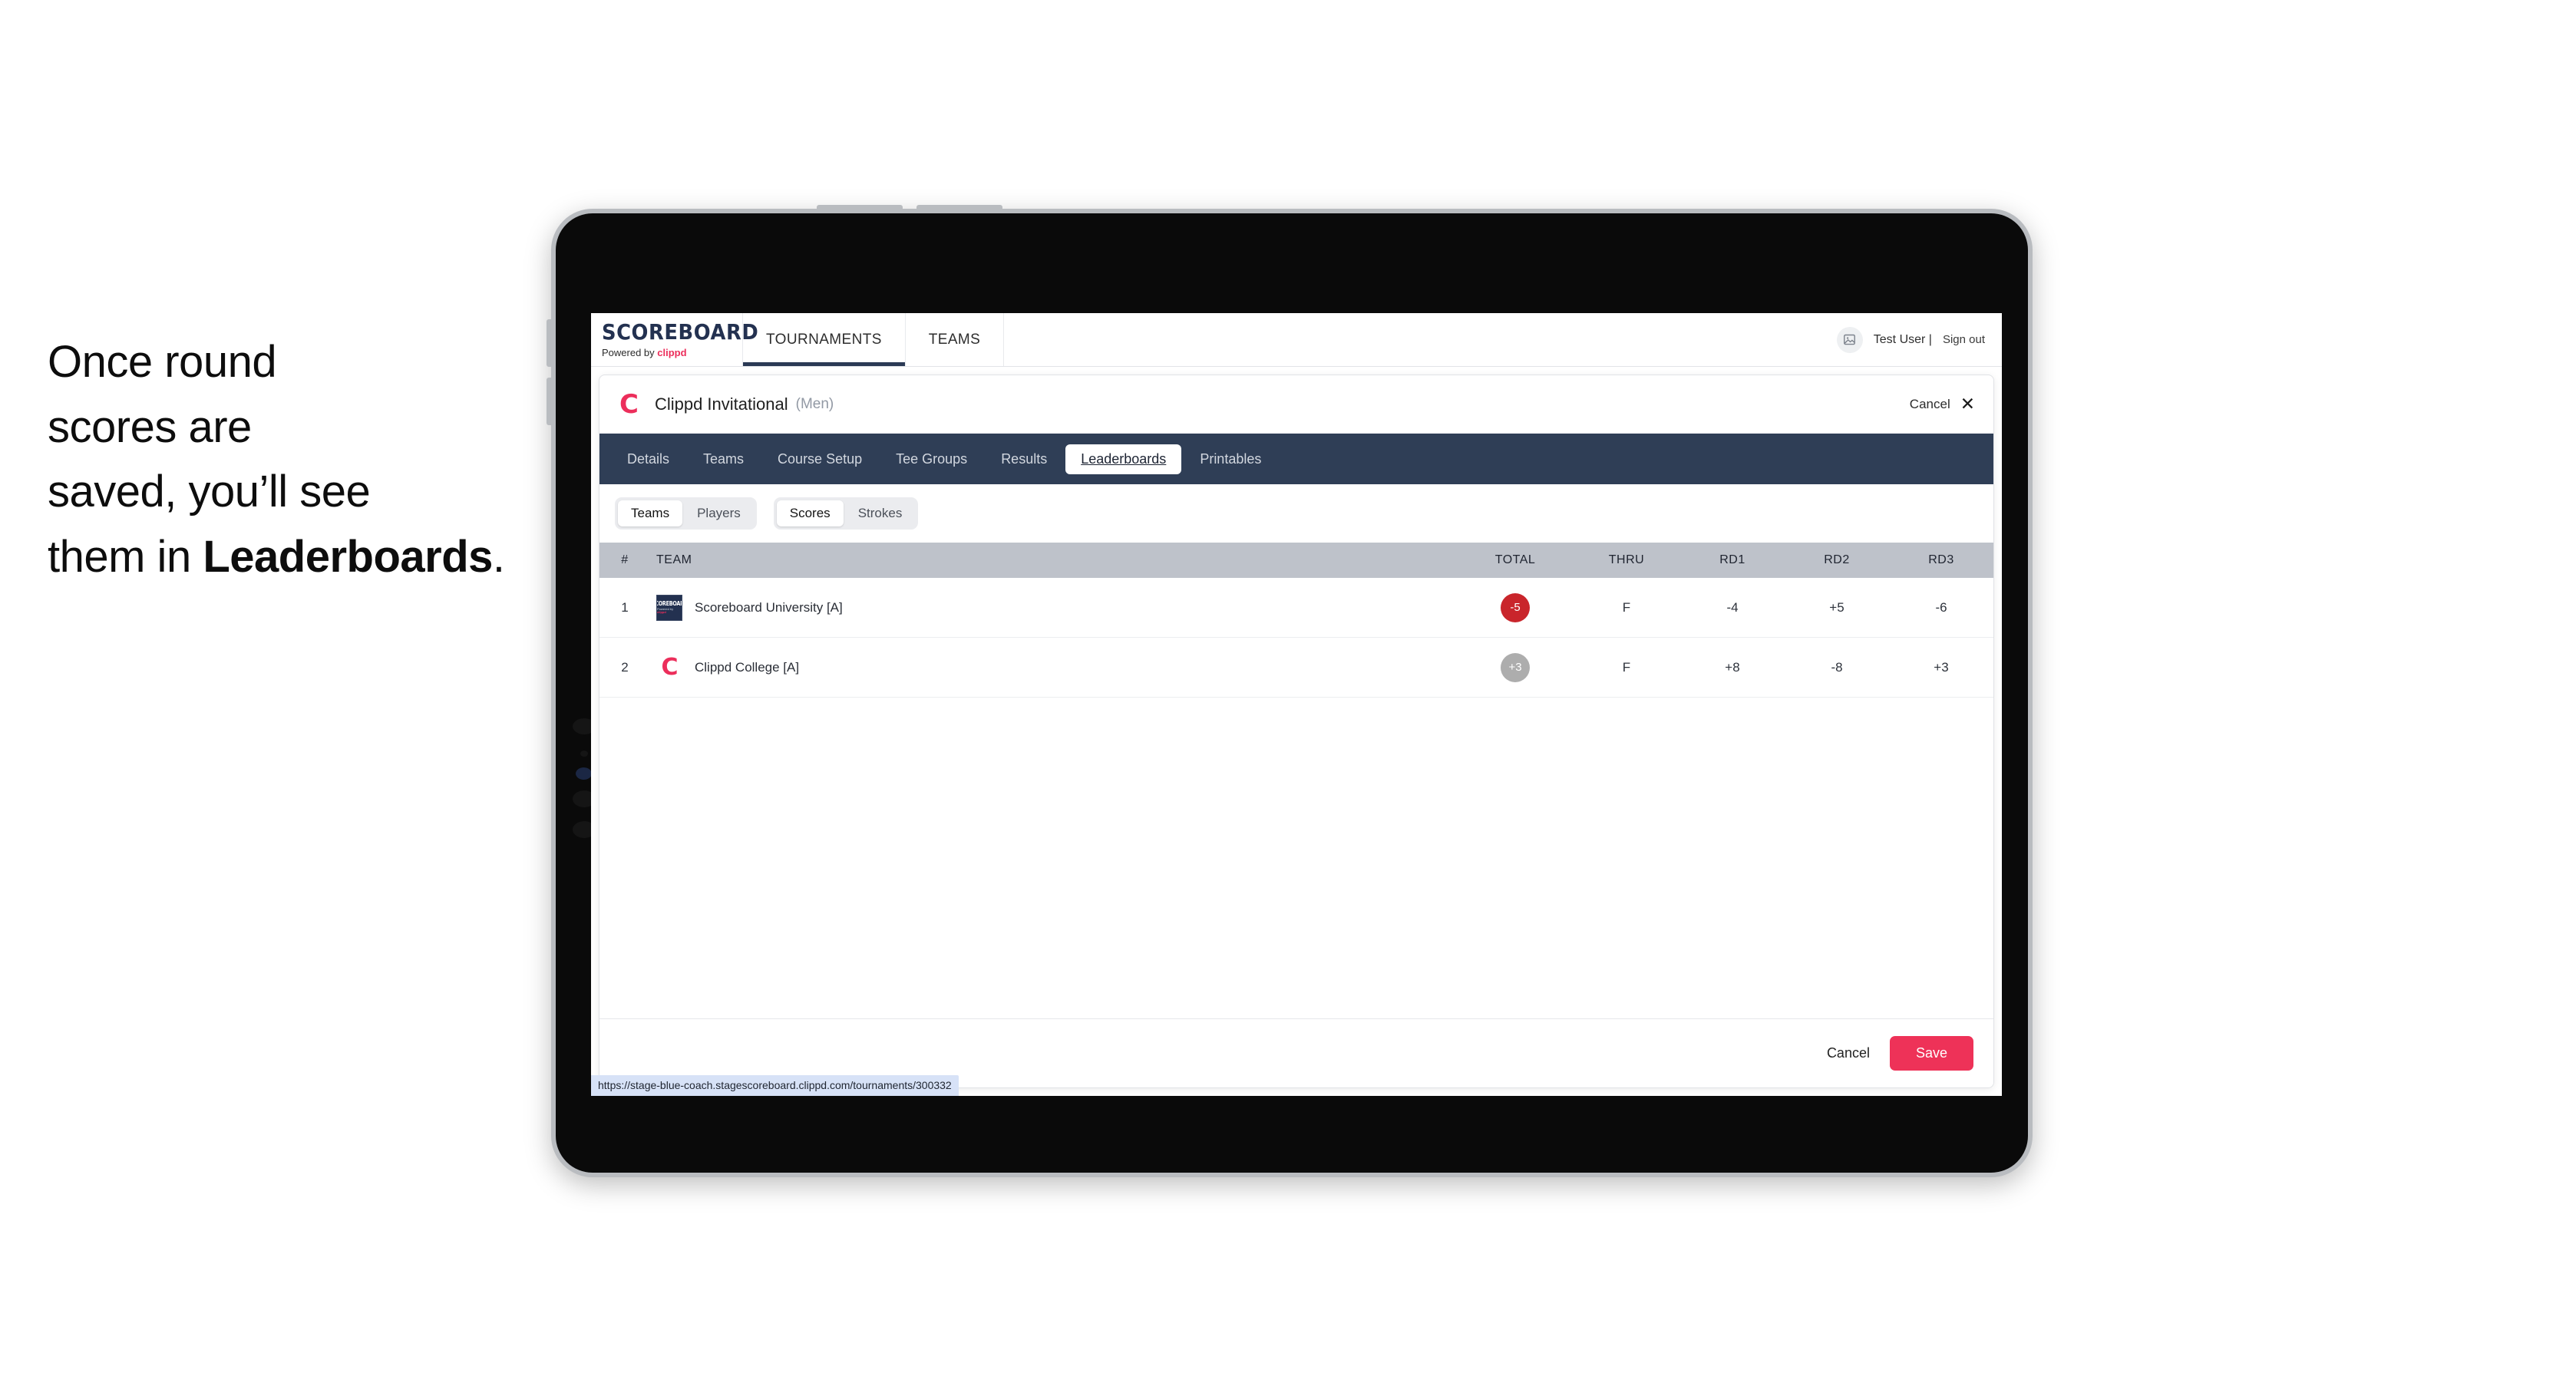  I want to click on column-header-rd2: RD2, so click(1837, 559).